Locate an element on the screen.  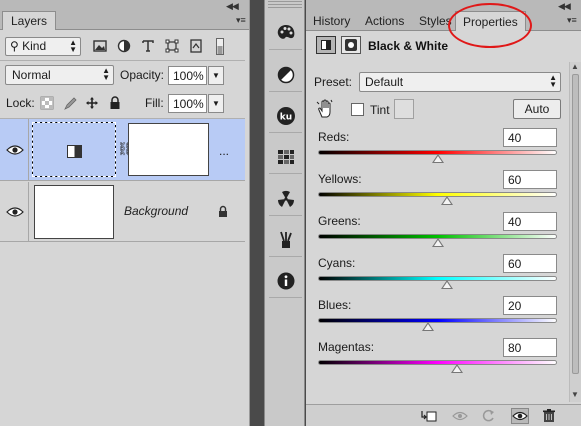
cyans-slider-thumb is located at coordinates (447, 284).